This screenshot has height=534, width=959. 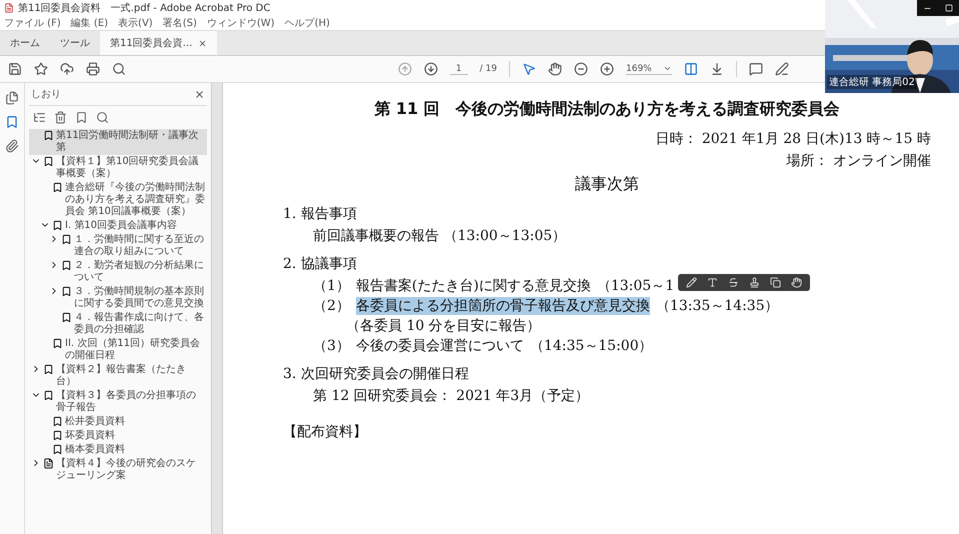 What do you see at coordinates (118, 402) in the screenshot?
I see `bookmark-item: 【資料３】各委員の分担事項の骨子報告` at bounding box center [118, 402].